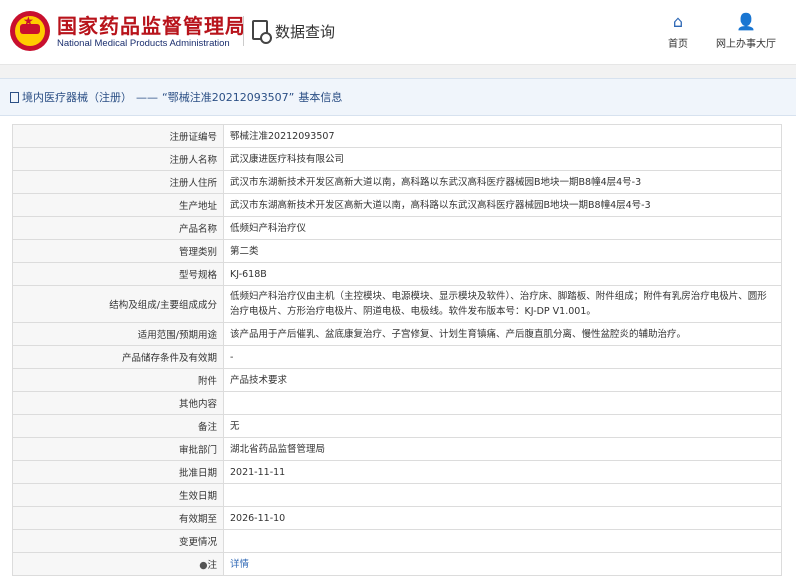 The width and height of the screenshot is (796, 579). What do you see at coordinates (239, 564) in the screenshot?
I see `details-link: 详情` at bounding box center [239, 564].